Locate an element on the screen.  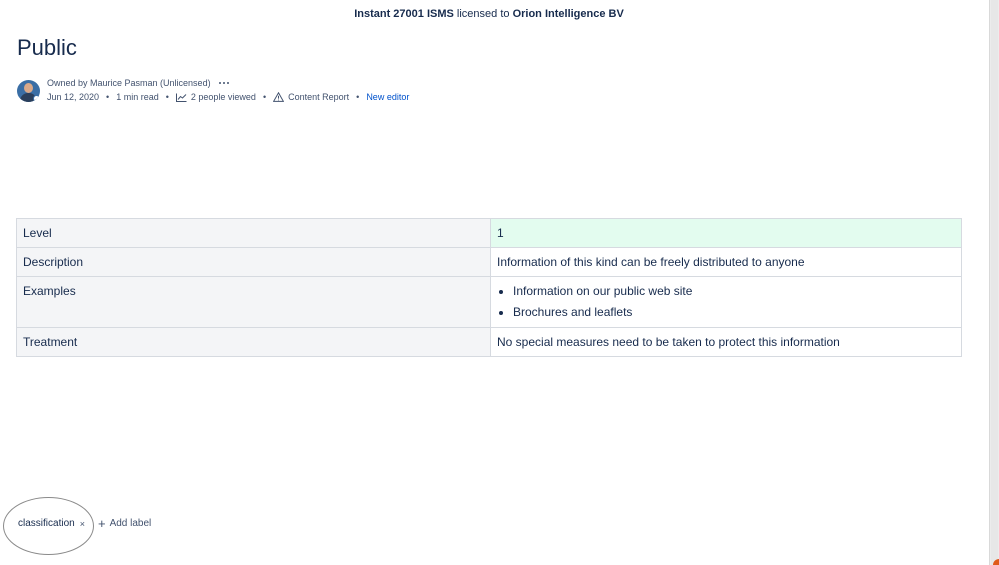
publish-date: Jun 12, 2020 is located at coordinates (73, 97).